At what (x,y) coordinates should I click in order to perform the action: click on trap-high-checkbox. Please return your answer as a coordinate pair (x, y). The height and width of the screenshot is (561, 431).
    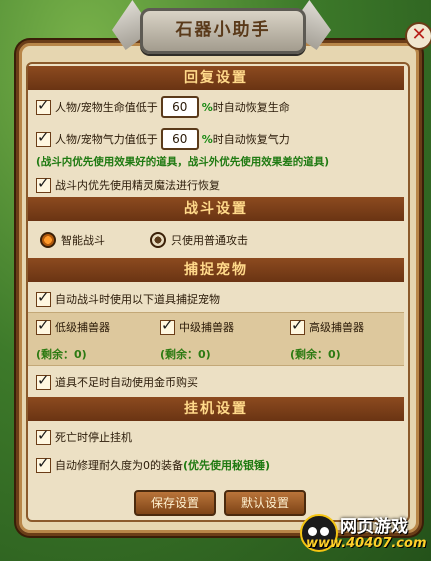
    Looking at the image, I should click on (297, 325).